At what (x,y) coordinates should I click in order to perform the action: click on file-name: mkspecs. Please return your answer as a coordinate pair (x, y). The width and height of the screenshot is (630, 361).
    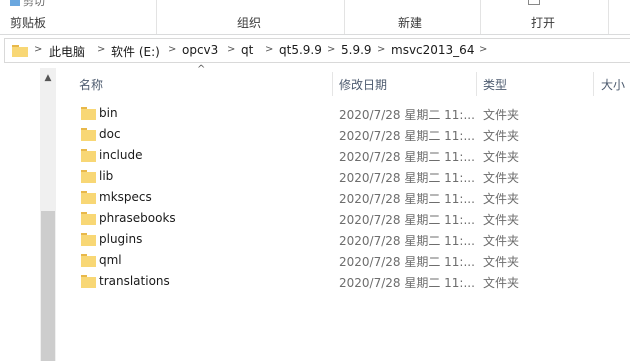
    Looking at the image, I should click on (125, 197).